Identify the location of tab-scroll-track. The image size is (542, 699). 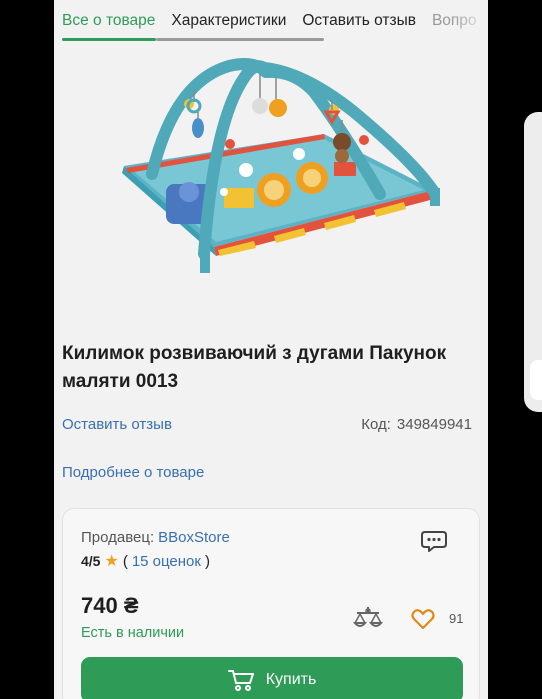
(240, 39).